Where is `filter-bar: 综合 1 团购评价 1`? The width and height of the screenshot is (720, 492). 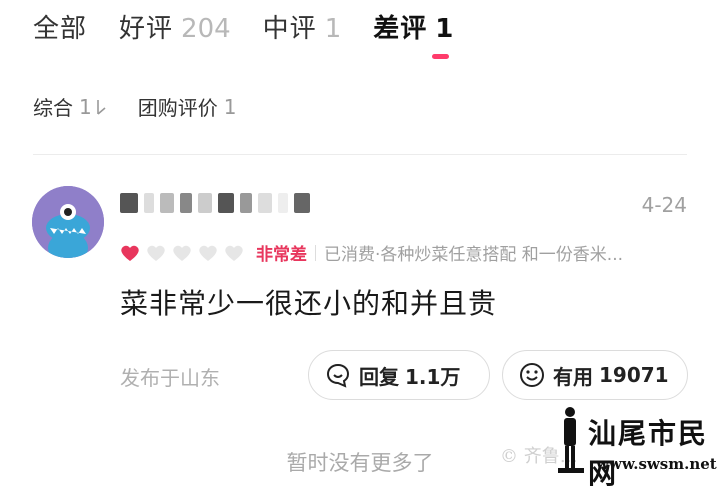
filter-bar: 综合 1 团购评价 1 is located at coordinates (149, 106).